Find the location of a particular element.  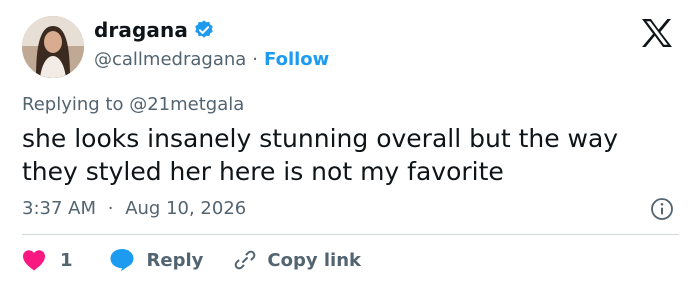

author-handle-row: @callmedragana · Follow is located at coordinates (211, 59).